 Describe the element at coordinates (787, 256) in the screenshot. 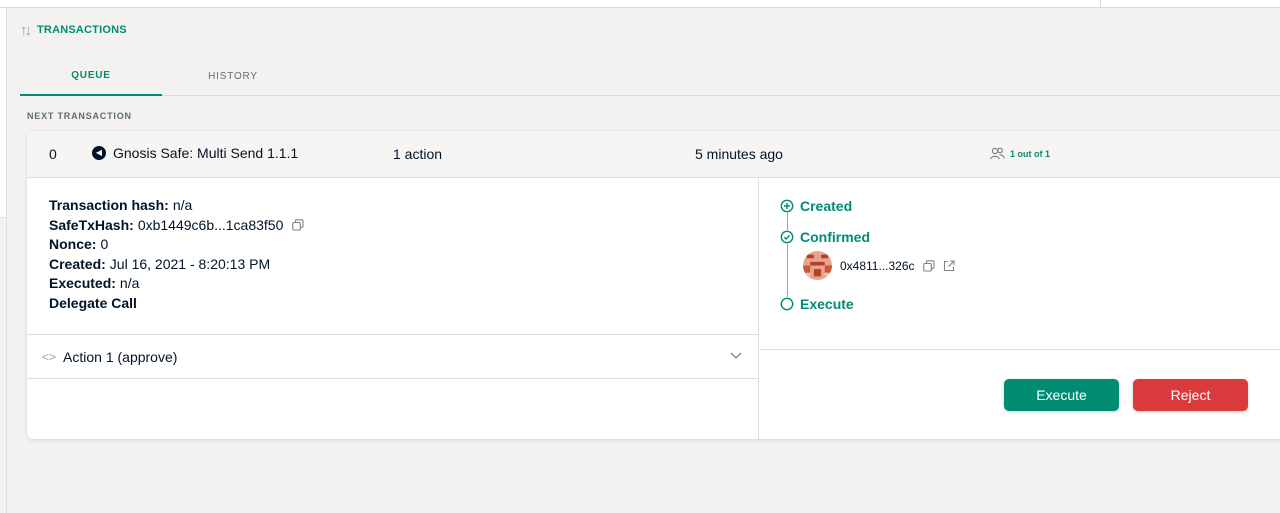

I see `timeline-line` at that location.